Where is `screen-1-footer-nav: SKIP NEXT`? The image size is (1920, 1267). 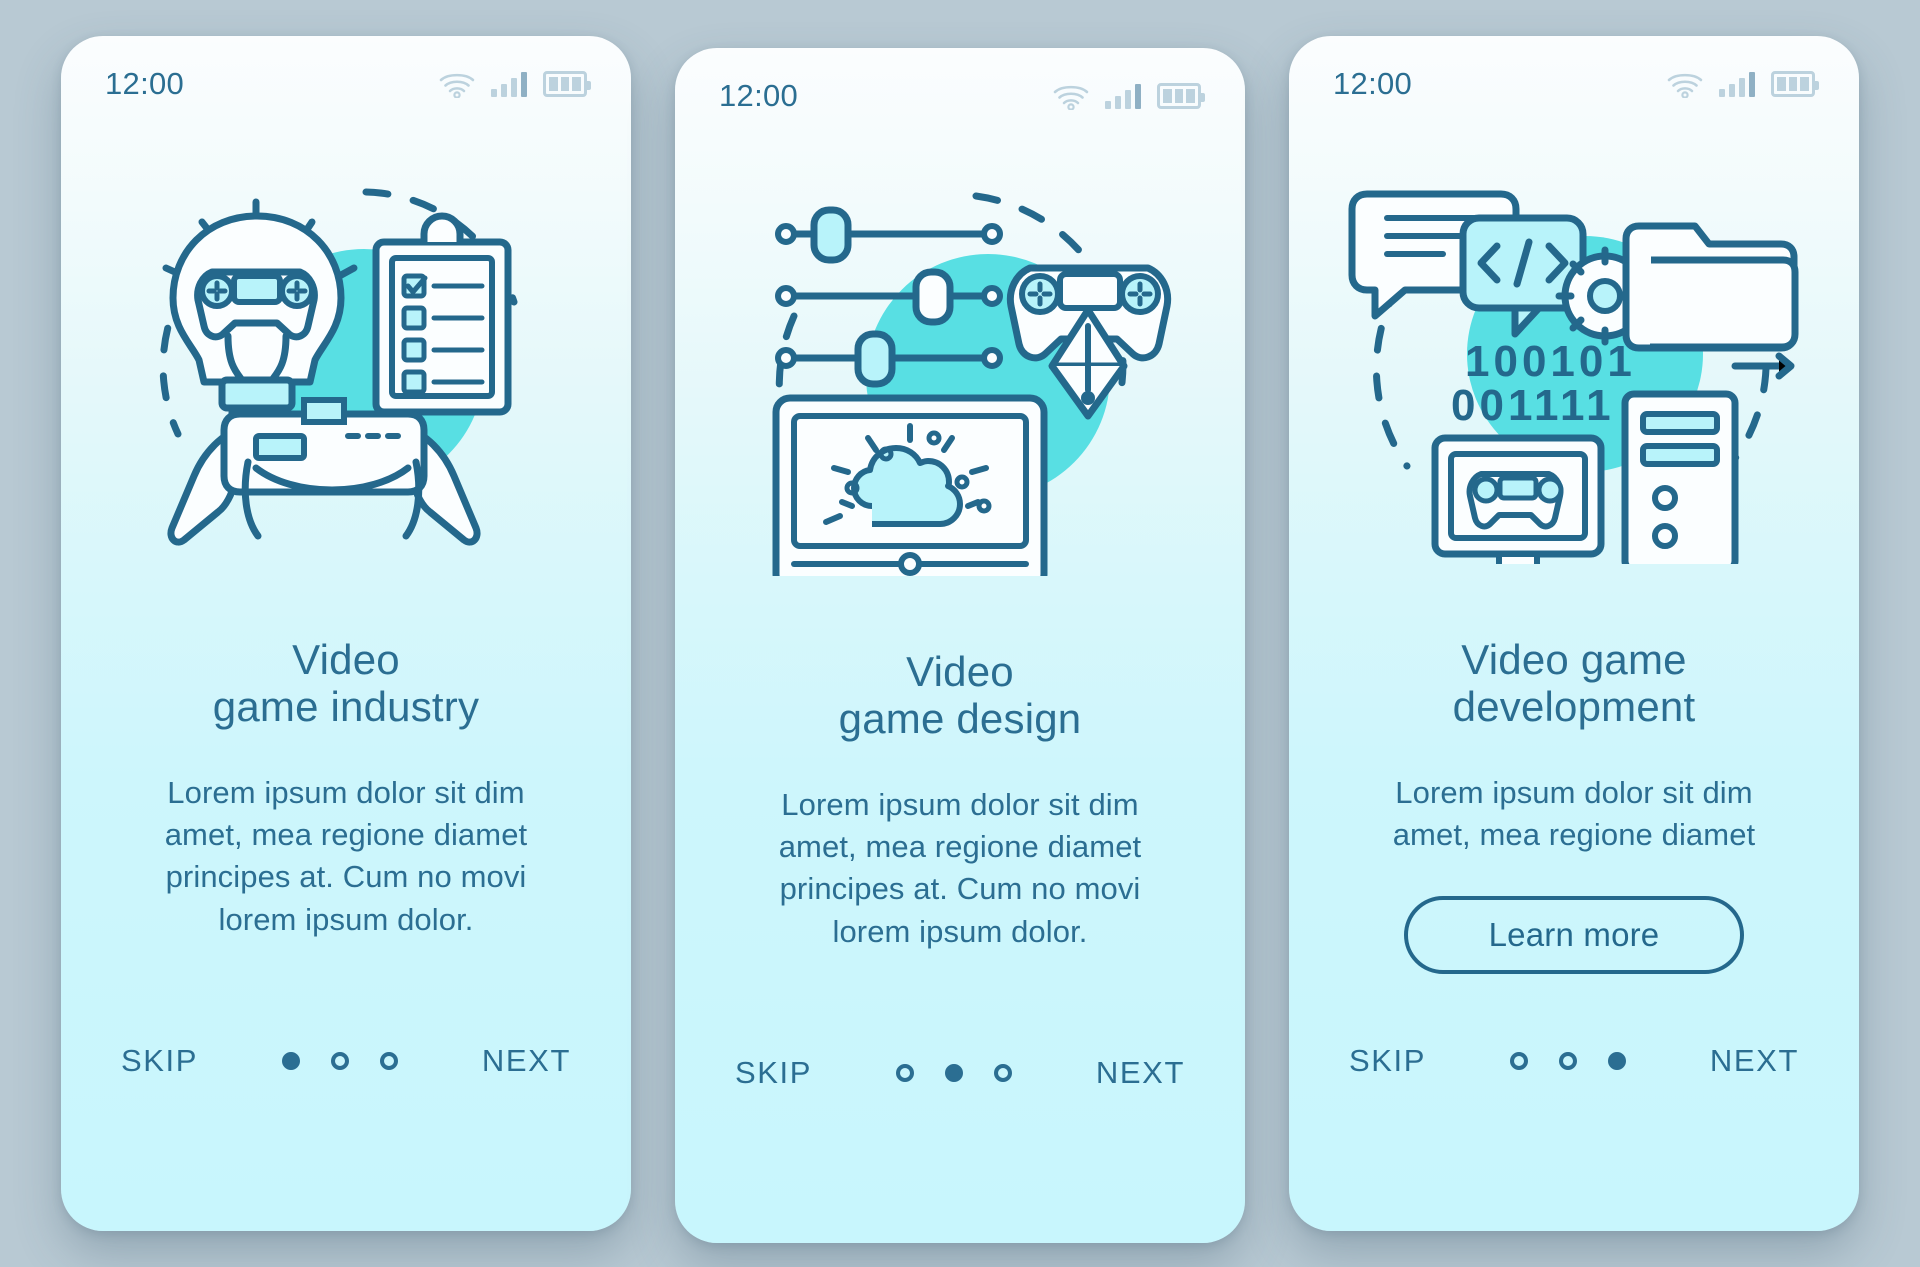
screen-1-footer-nav: SKIP NEXT is located at coordinates (346, 1061).